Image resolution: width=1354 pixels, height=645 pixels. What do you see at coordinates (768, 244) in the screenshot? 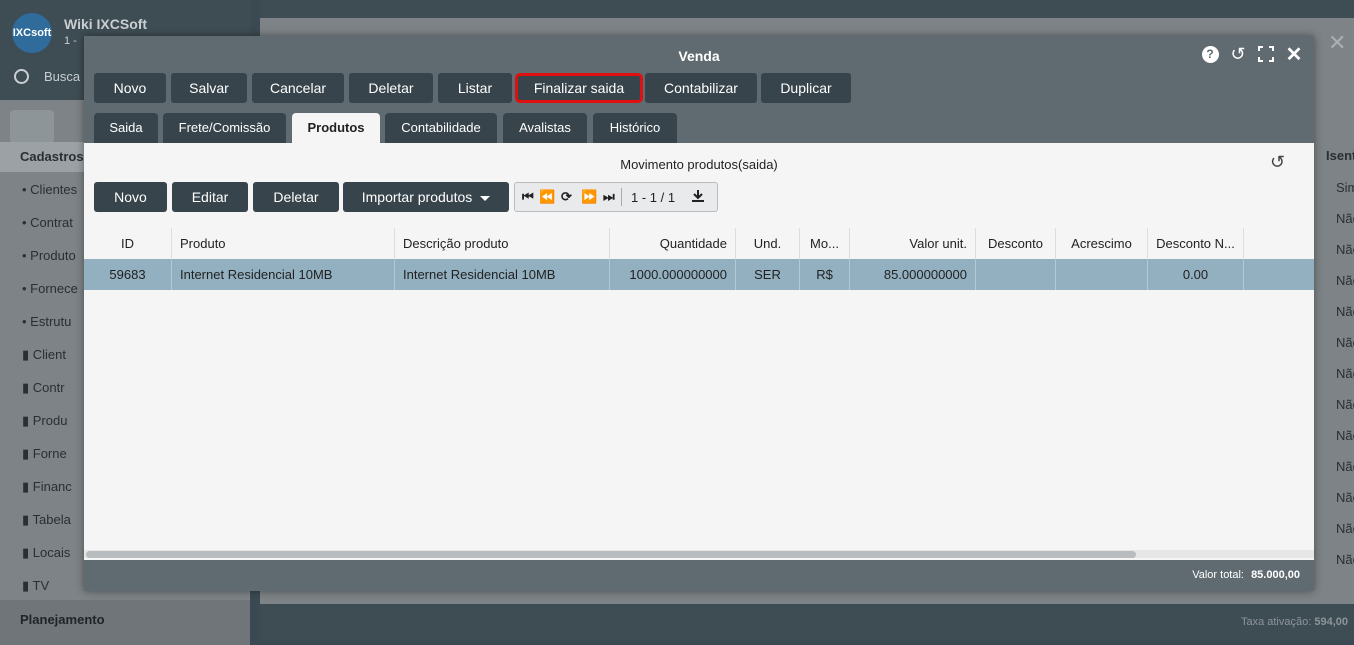
I see `column-header-und: Und.` at bounding box center [768, 244].